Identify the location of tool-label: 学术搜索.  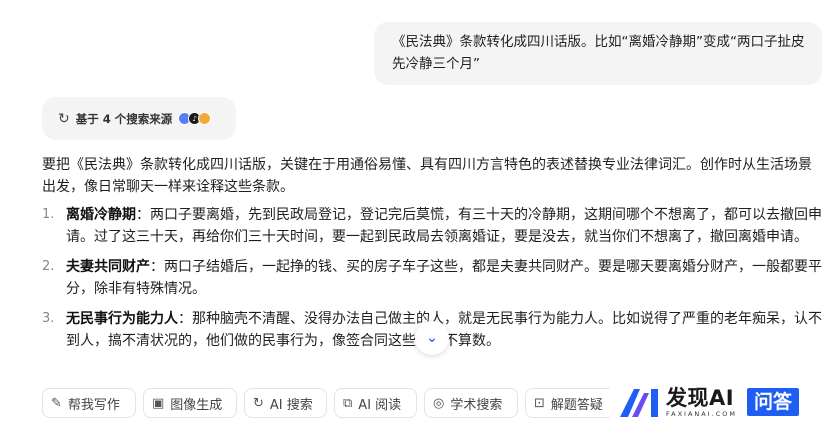
(476, 405).